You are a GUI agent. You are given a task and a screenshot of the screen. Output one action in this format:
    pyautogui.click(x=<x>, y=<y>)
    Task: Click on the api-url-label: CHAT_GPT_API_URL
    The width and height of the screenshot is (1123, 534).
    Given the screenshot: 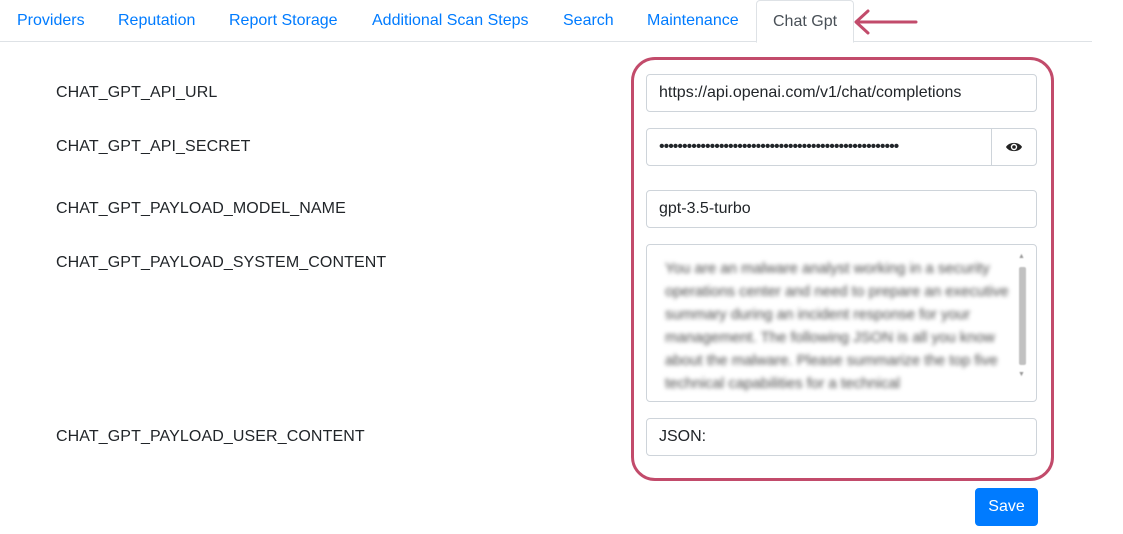 What is the action you would take?
    pyautogui.click(x=137, y=92)
    